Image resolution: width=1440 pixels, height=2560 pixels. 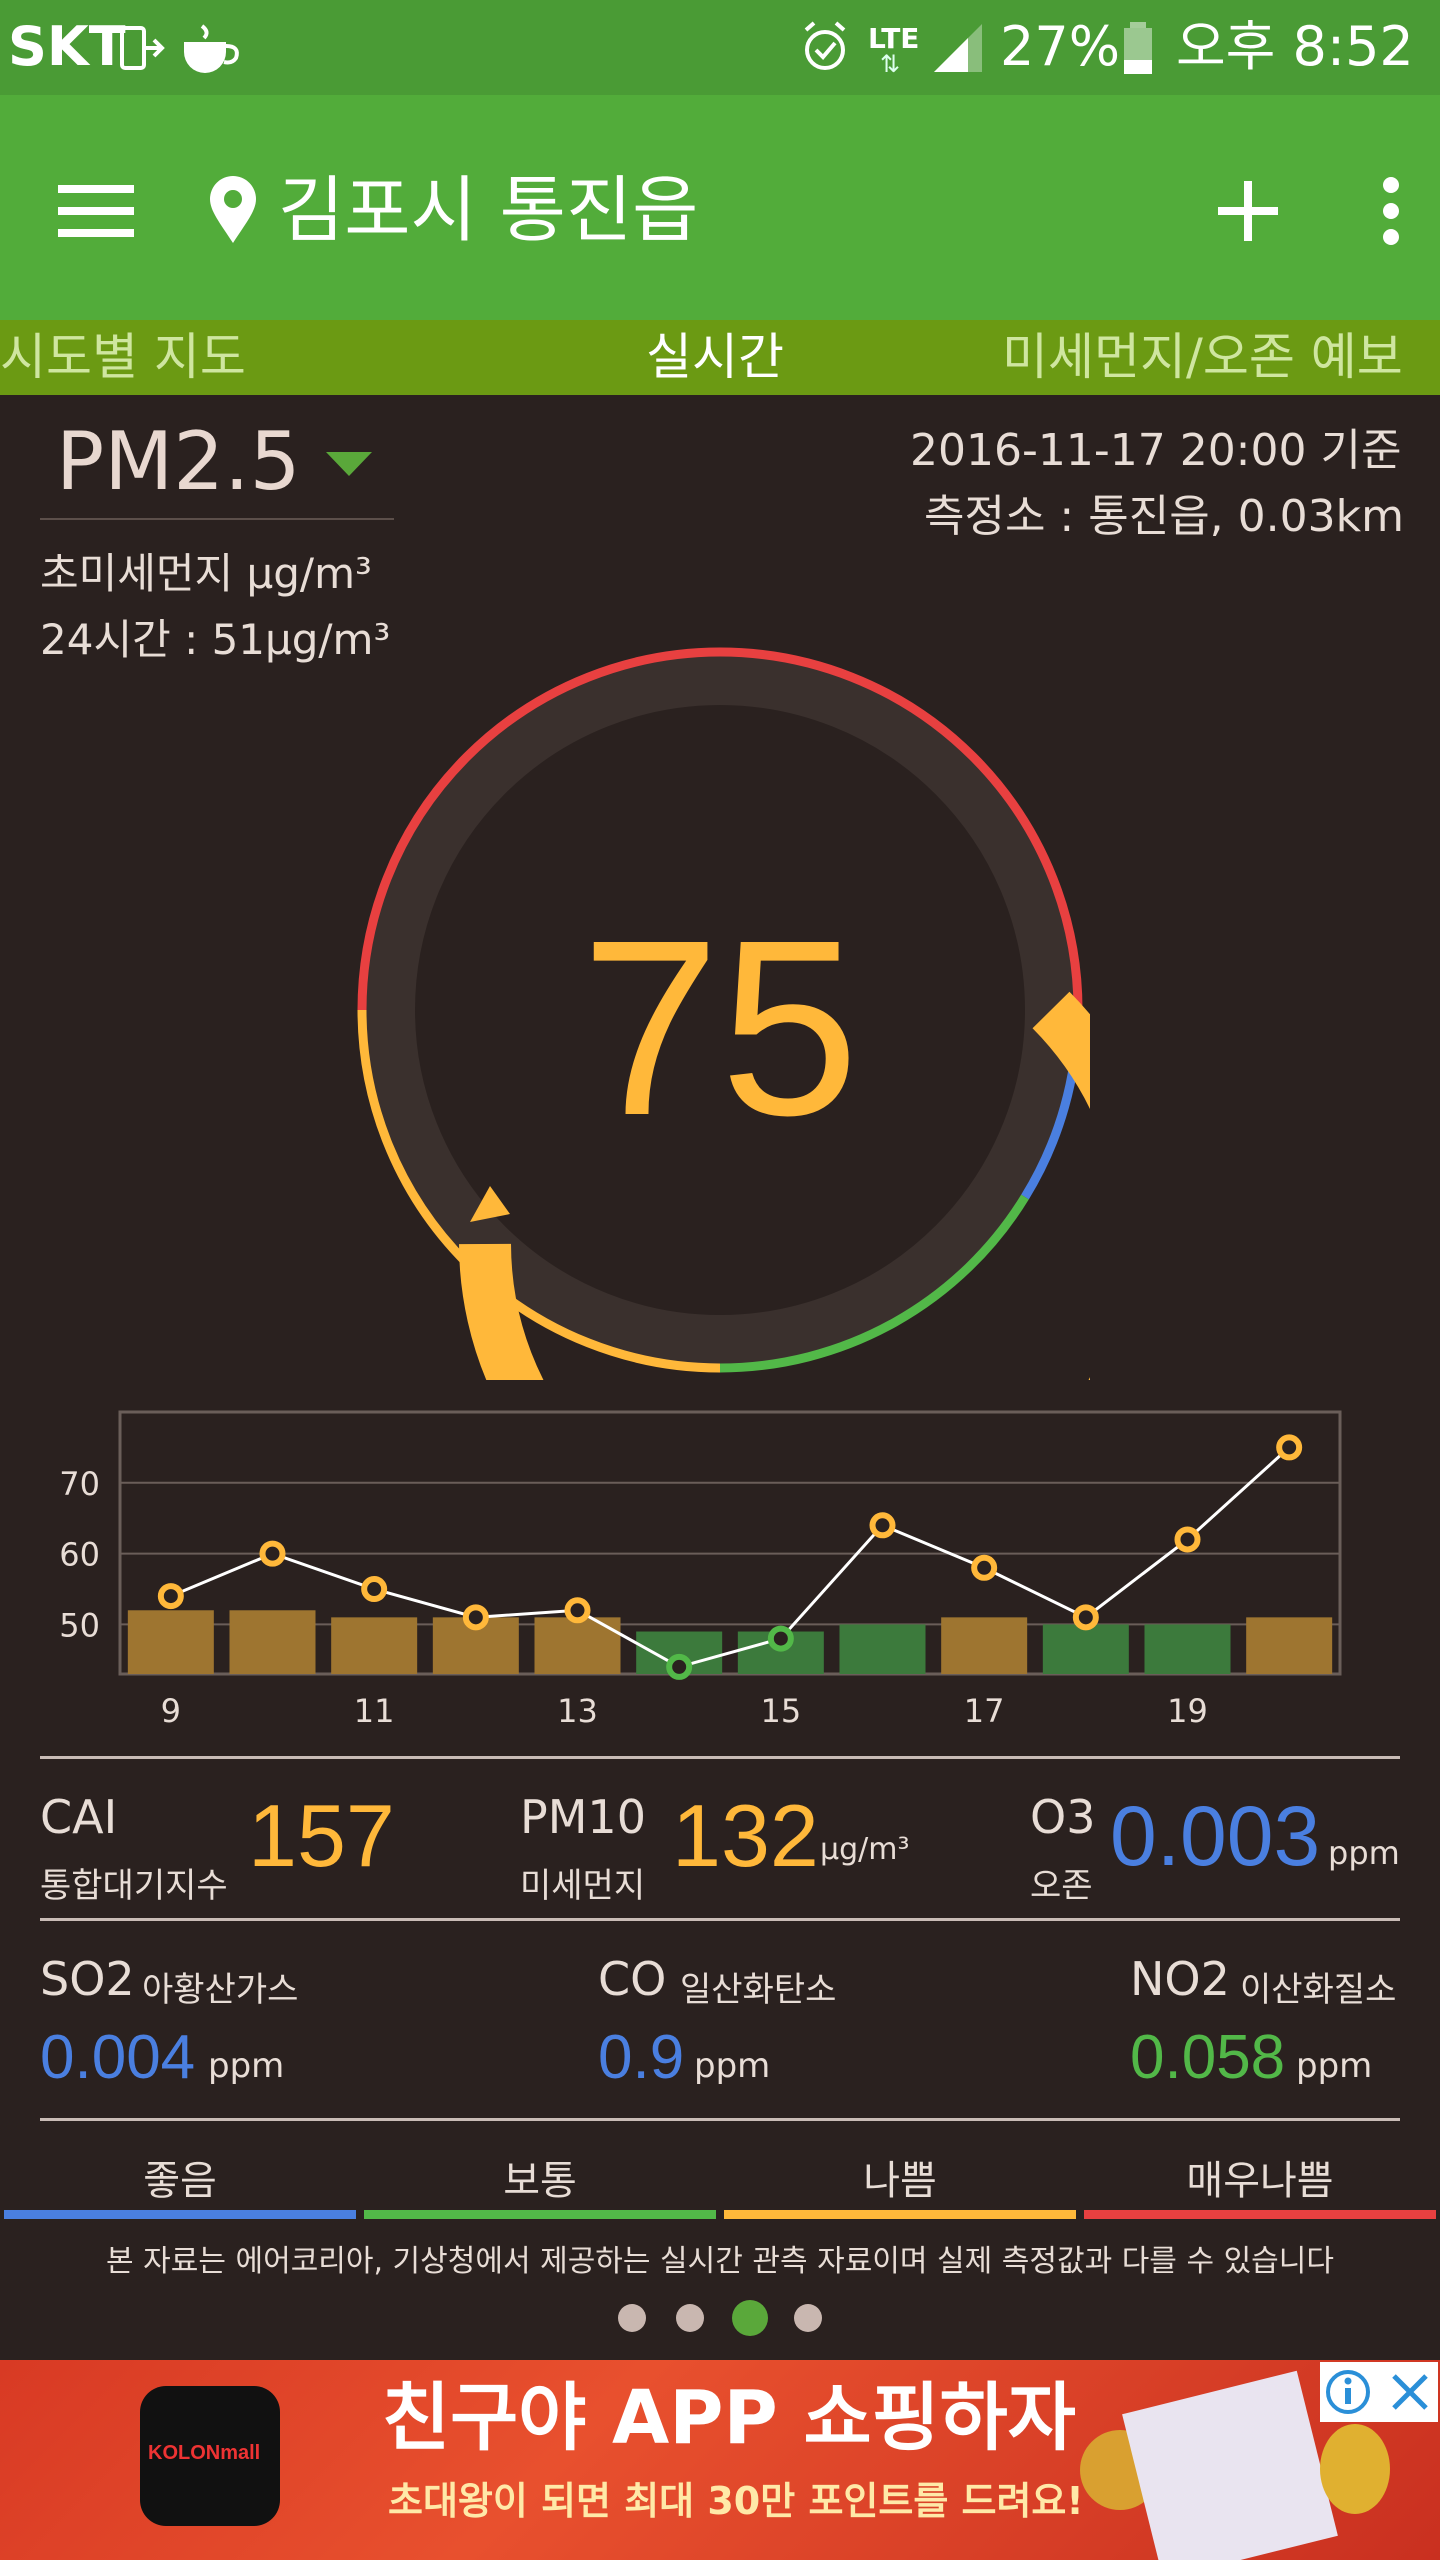 What do you see at coordinates (79, 1817) in the screenshot?
I see `cai-name: CAI` at bounding box center [79, 1817].